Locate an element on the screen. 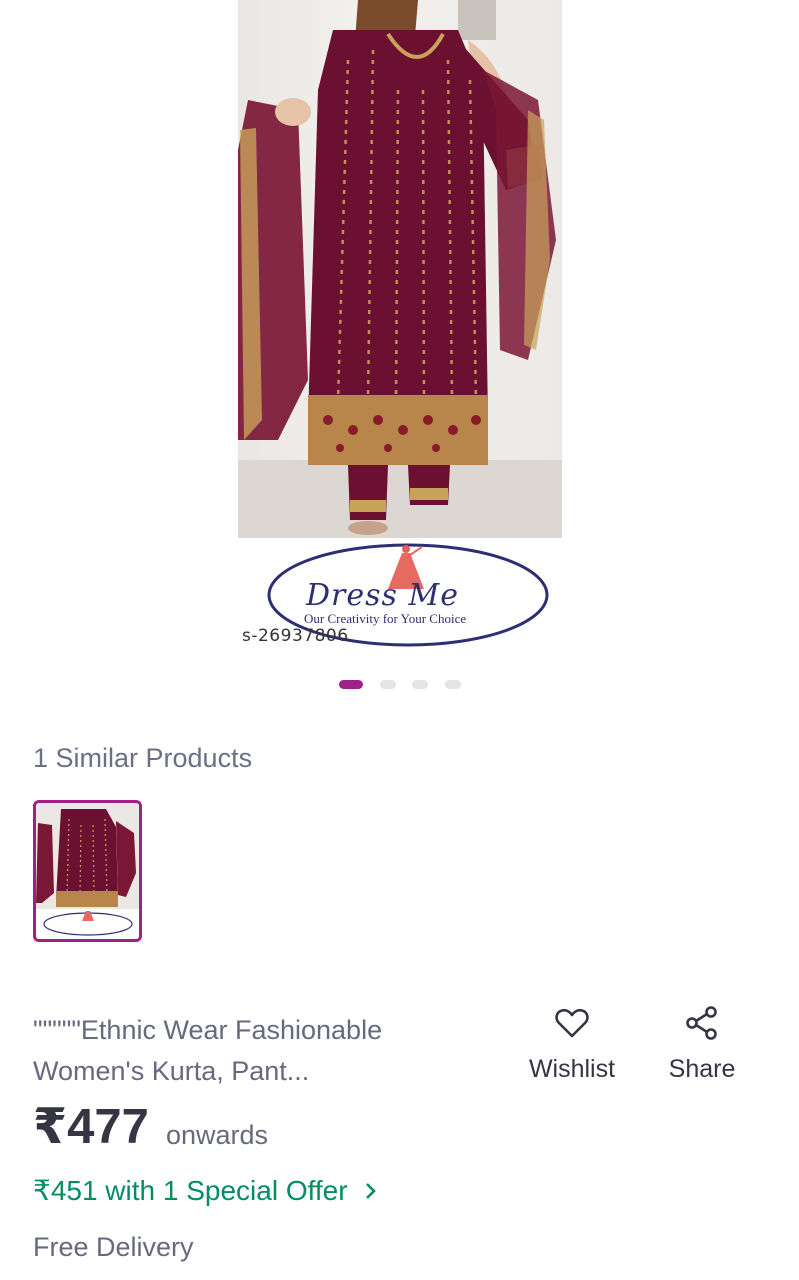  special-offer-text: ₹451 with 1 Special Offer is located at coordinates (190, 1190).